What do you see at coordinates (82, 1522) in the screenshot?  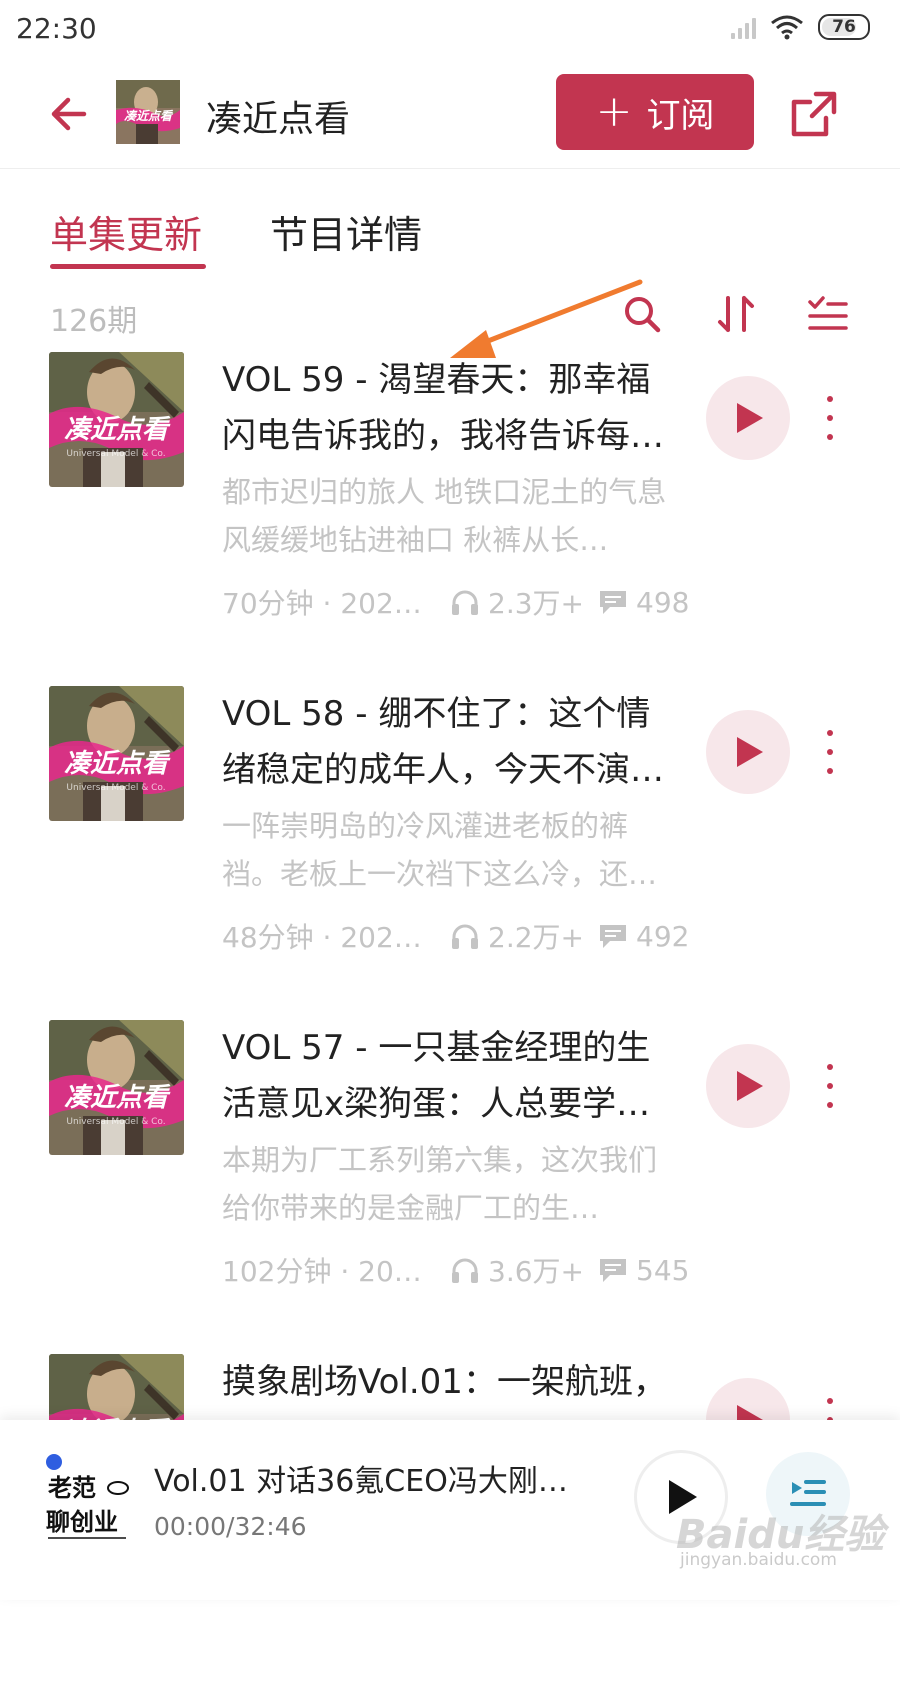 I see `svg-text: 聊创业` at bounding box center [82, 1522].